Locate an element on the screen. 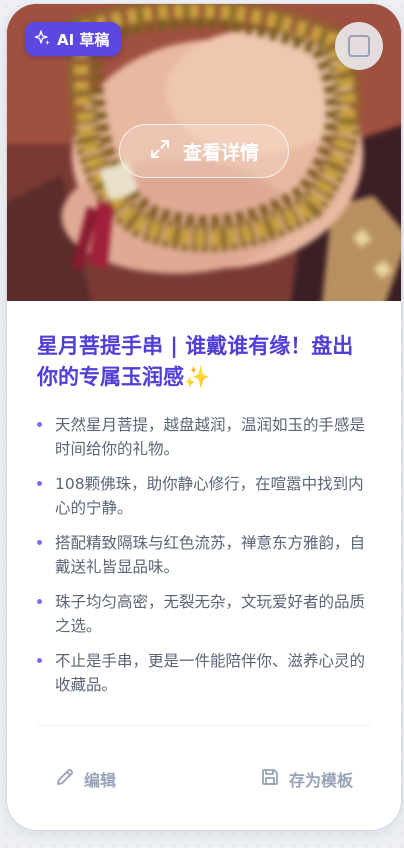 The image size is (404, 848). list-item: 珠子均匀高密，无裂无杂，文玩爱好者的品质之选。 is located at coordinates (204, 614).